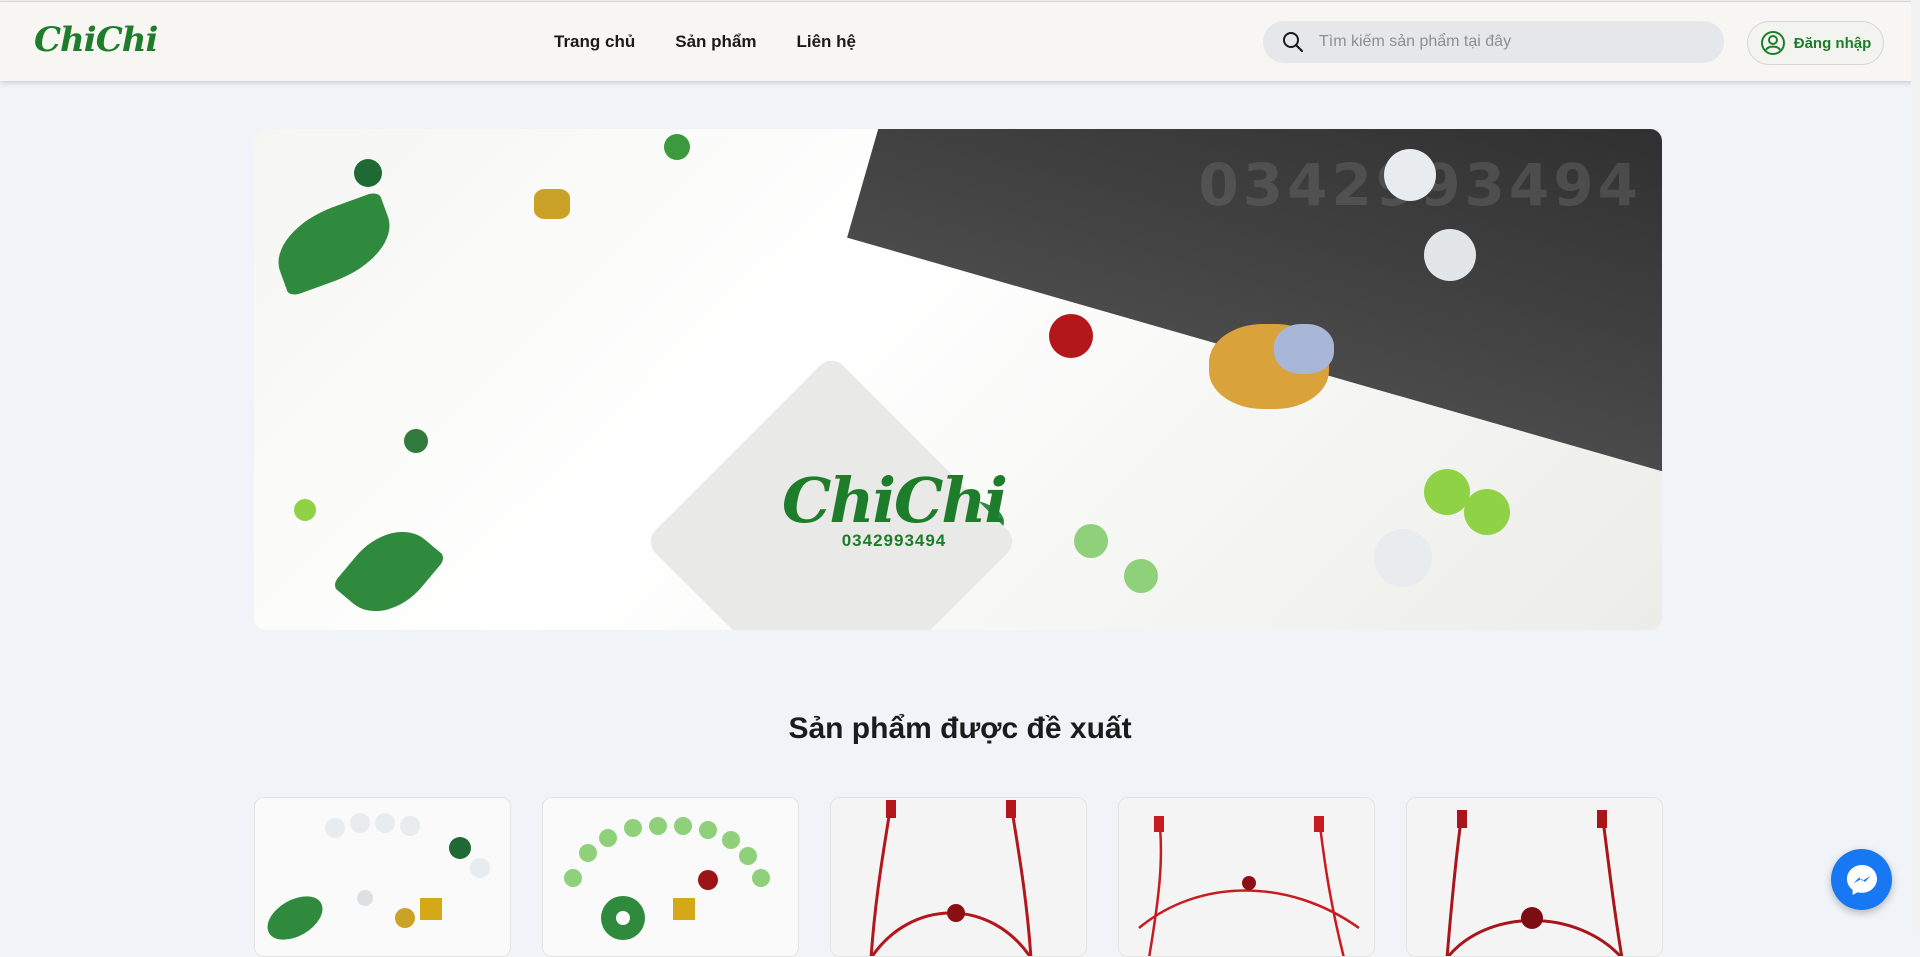 The height and width of the screenshot is (957, 1920). I want to click on site-logo: ChiChi, so click(96, 40).